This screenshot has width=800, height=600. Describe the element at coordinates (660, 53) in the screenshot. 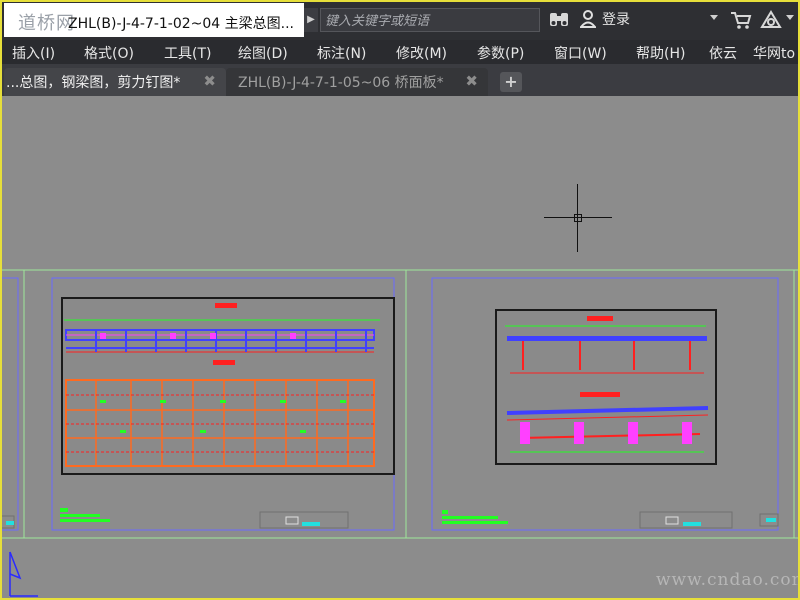

I see `menu-help: 帮助(H)` at that location.